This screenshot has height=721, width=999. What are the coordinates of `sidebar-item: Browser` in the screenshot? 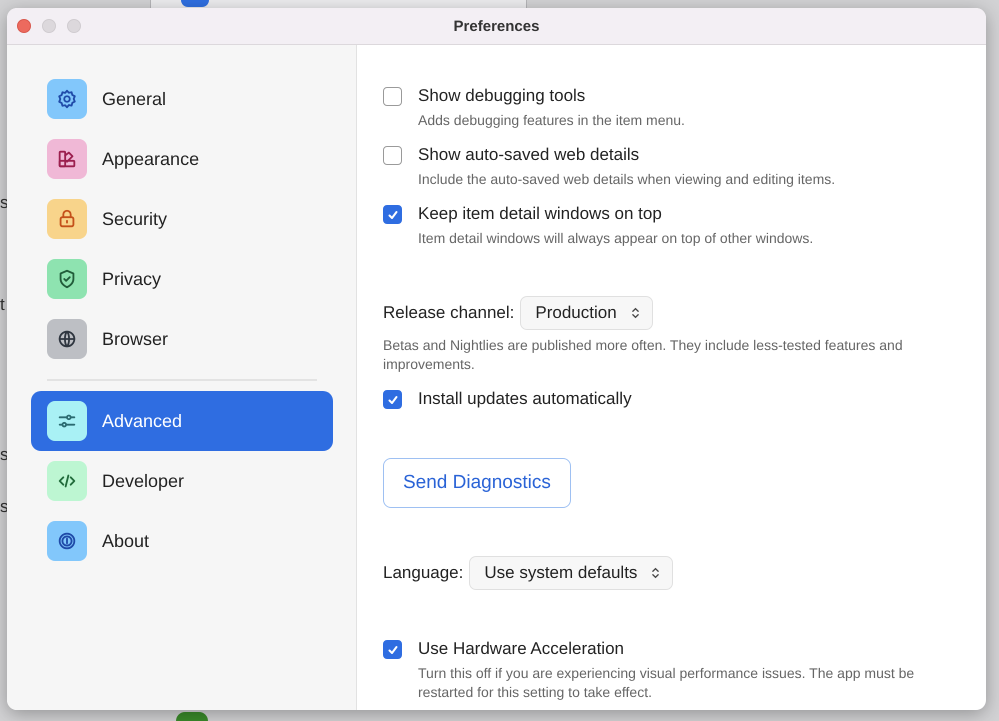 It's located at (182, 339).